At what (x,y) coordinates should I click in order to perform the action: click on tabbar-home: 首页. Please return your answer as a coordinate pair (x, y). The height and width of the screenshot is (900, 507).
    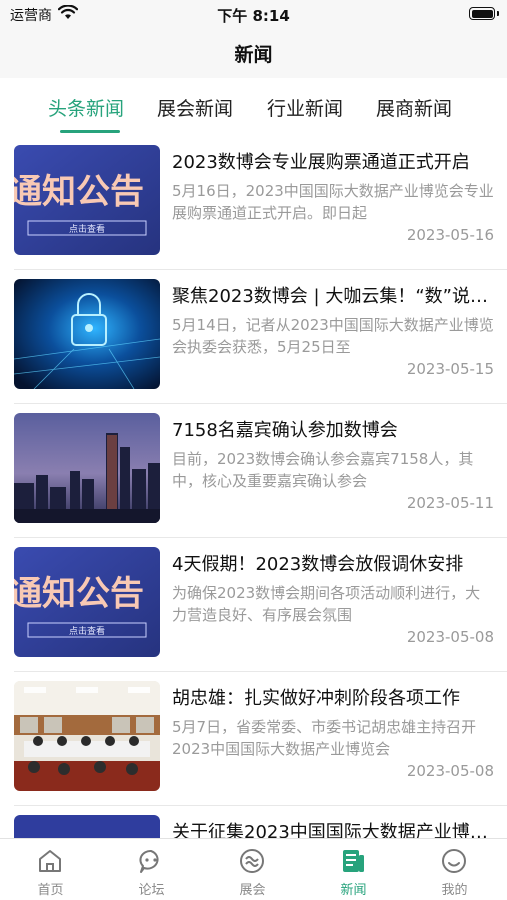
    Looking at the image, I should click on (50, 869).